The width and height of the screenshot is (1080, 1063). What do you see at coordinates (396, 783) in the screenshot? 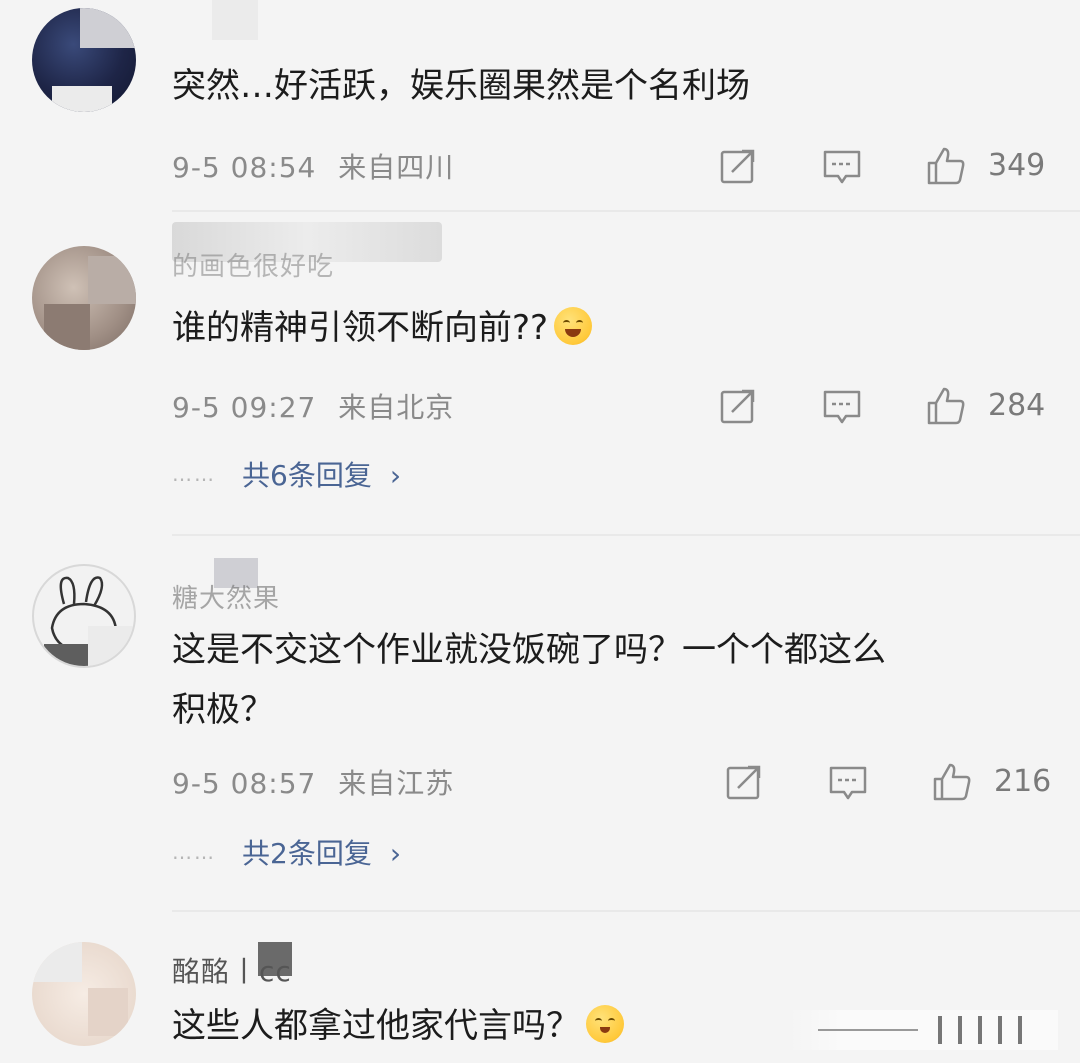
I see `comment-location: 来自江苏` at bounding box center [396, 783].